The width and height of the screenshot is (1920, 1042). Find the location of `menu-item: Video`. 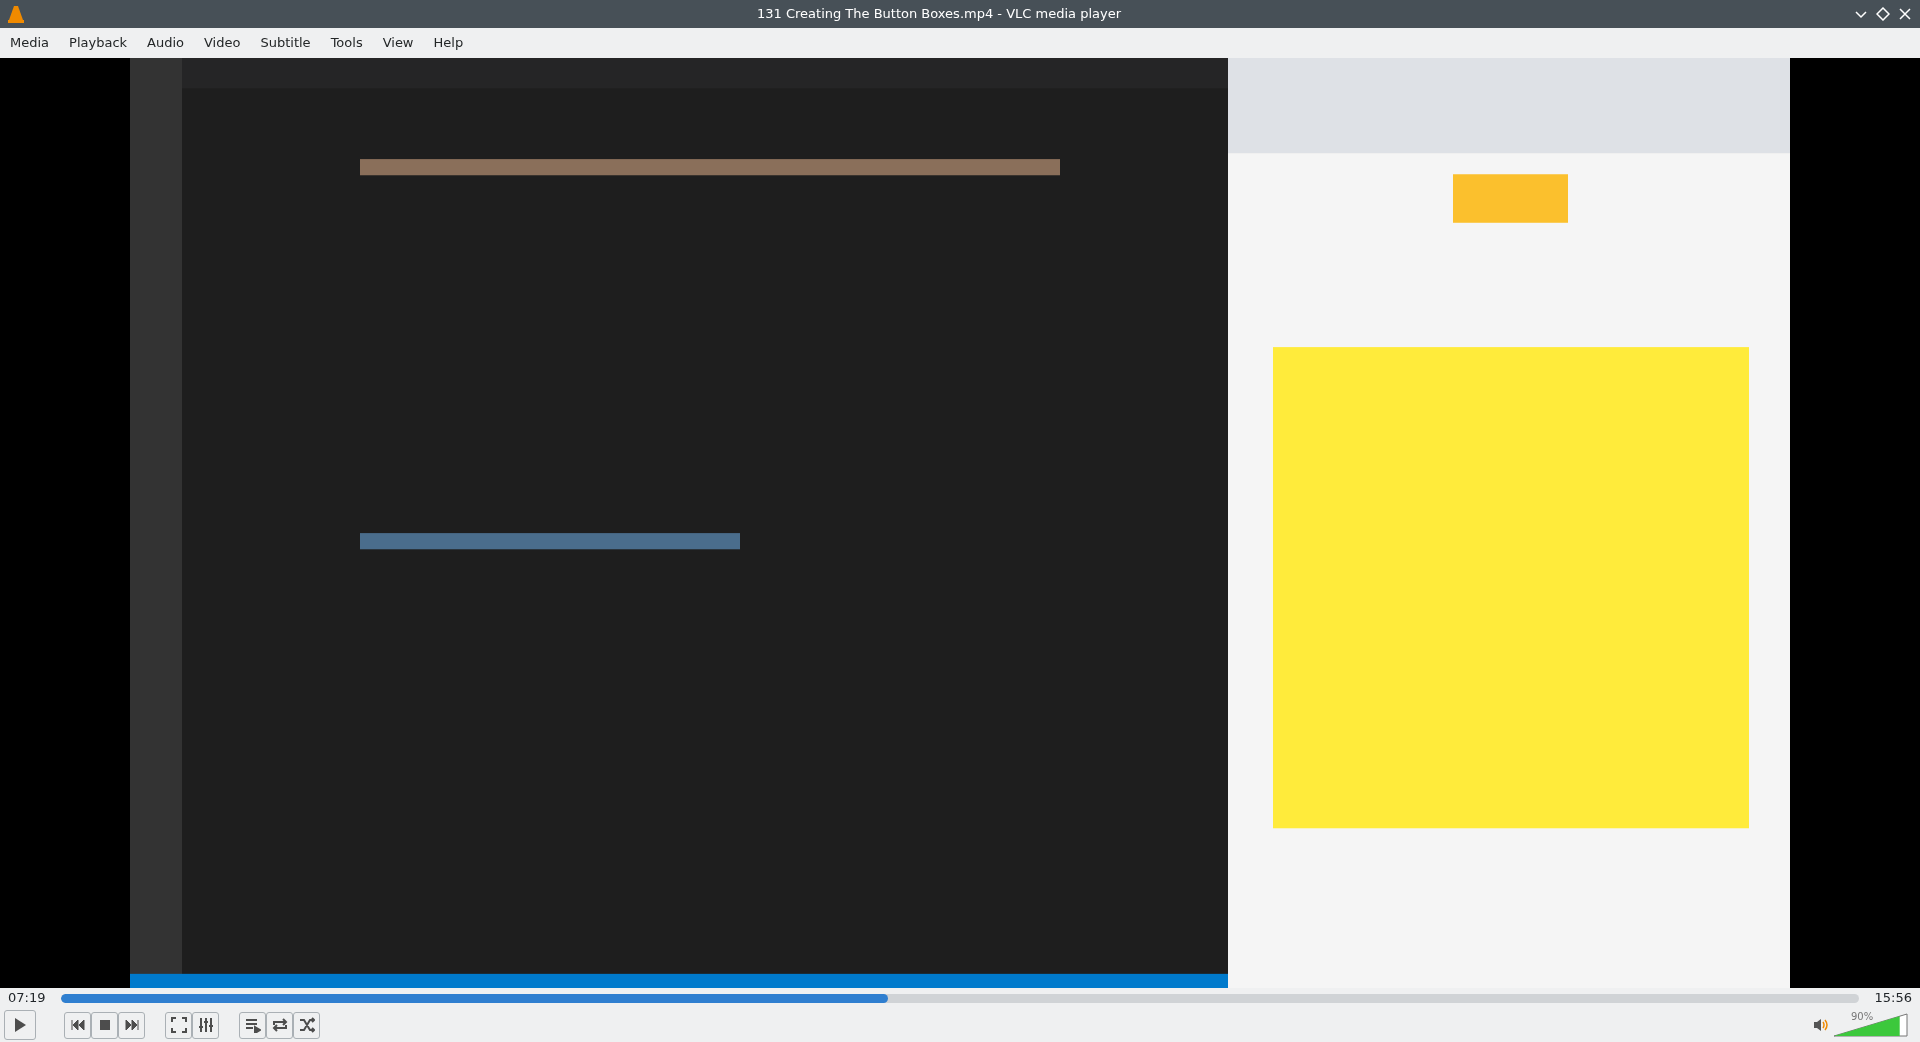

menu-item: Video is located at coordinates (222, 43).